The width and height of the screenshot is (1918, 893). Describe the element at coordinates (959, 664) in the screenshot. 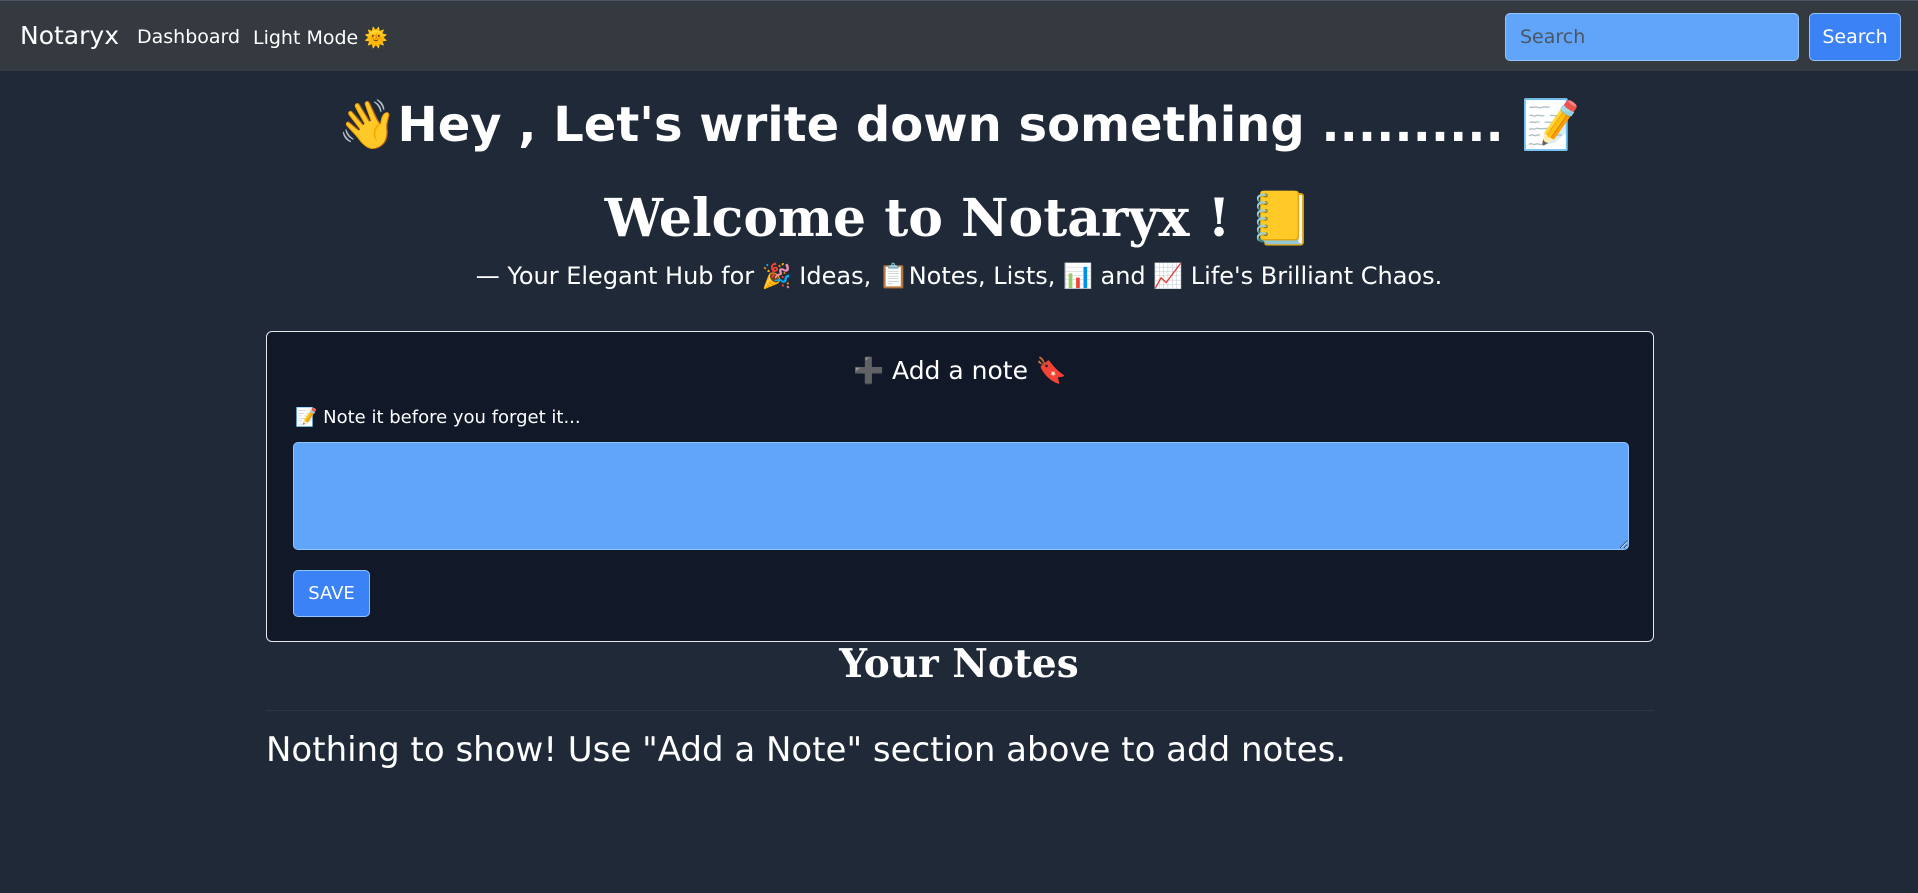

I see `your-notes-heading: Your Notes` at that location.